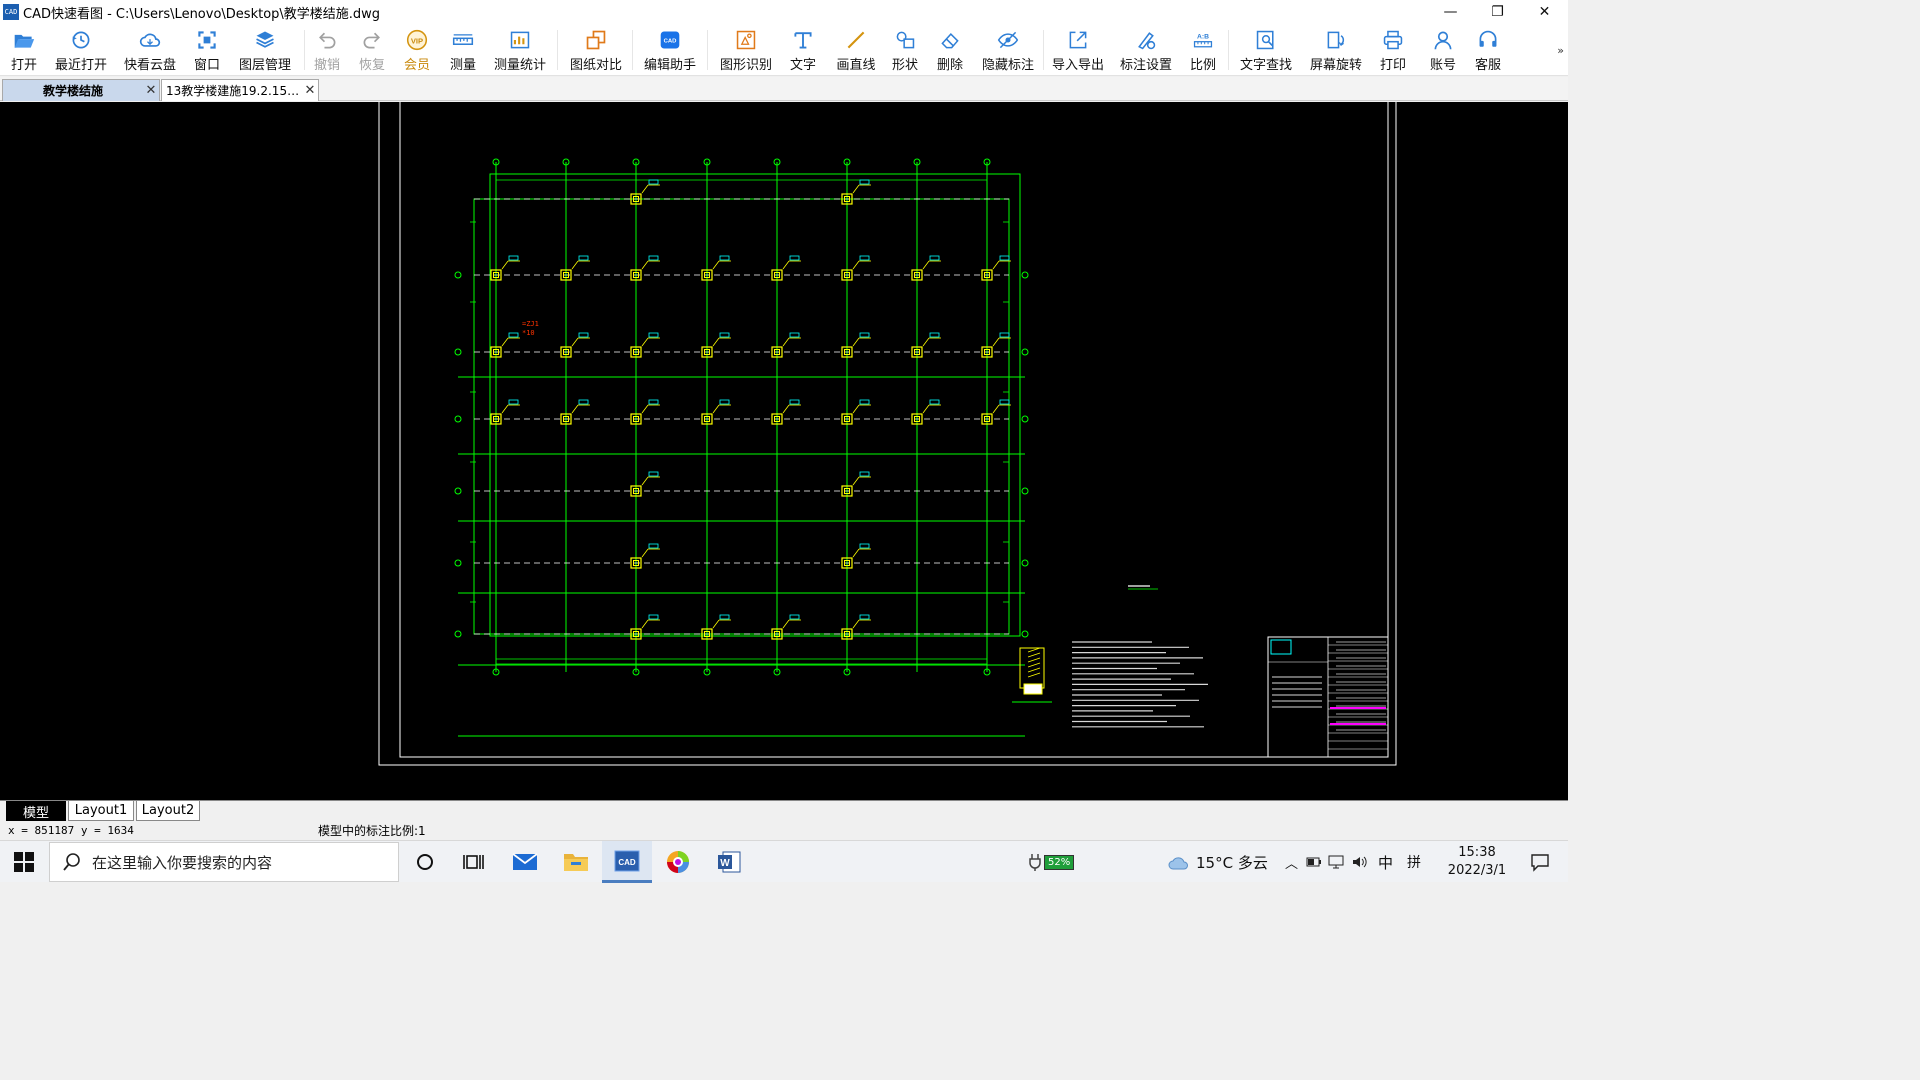  Describe the element at coordinates (150, 50) in the screenshot. I see `cloud-drive-button: 快看云盘` at that location.